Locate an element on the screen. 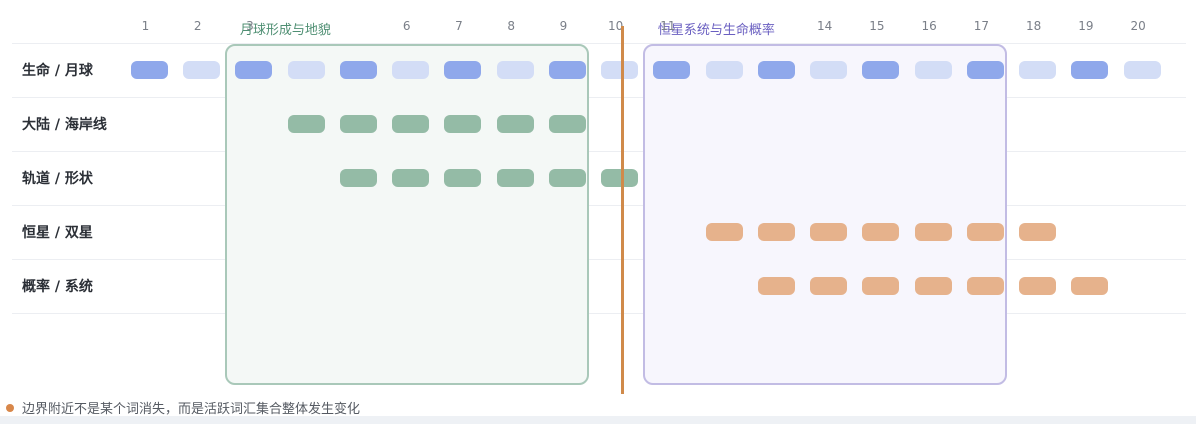 The height and width of the screenshot is (424, 1196). column-label-18: 18 is located at coordinates (1034, 26).